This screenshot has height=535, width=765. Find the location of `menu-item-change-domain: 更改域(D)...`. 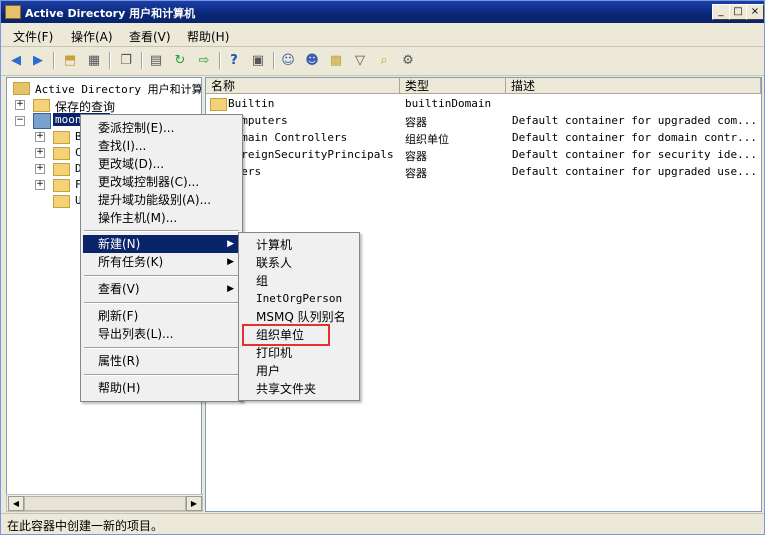

menu-item-change-domain: 更改域(D)... is located at coordinates (161, 164).